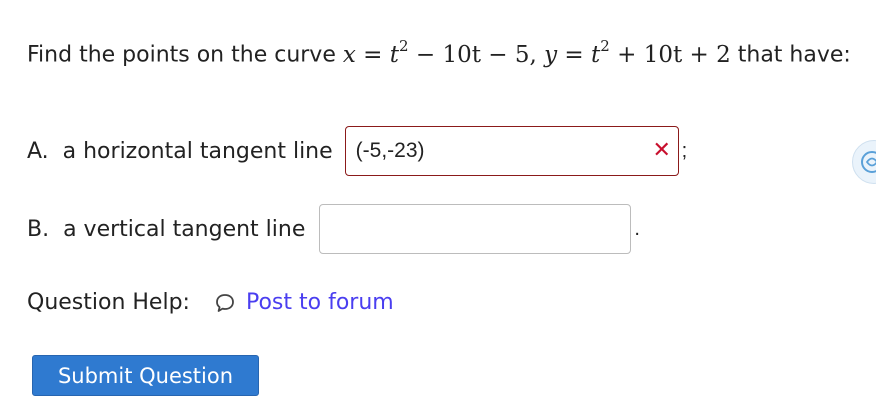 Image resolution: width=876 pixels, height=420 pixels. I want to click on parametric-equation: x = t2 − 10t − 5, y = t2 + 10t + 2, so click(536, 52).